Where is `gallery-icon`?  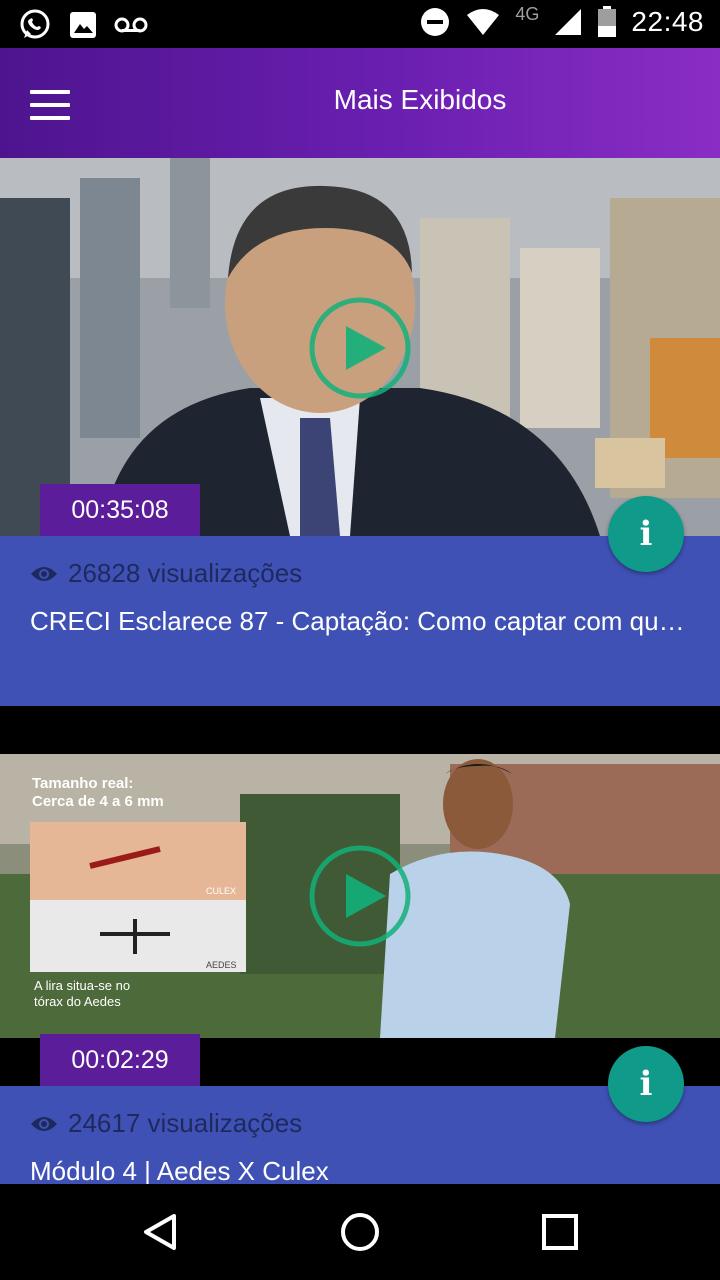
gallery-icon is located at coordinates (83, 25).